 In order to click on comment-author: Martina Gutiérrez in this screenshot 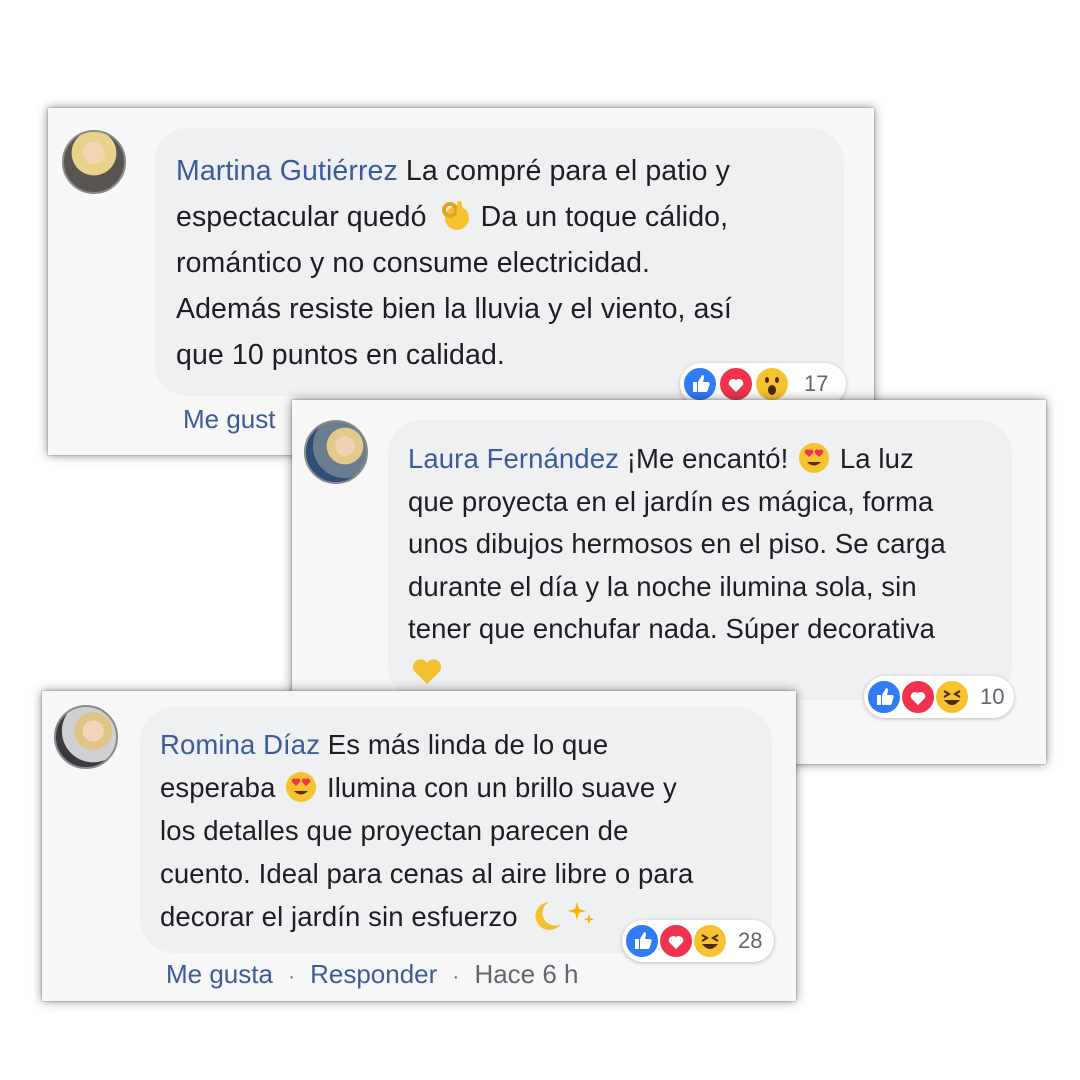, I will do `click(287, 171)`.